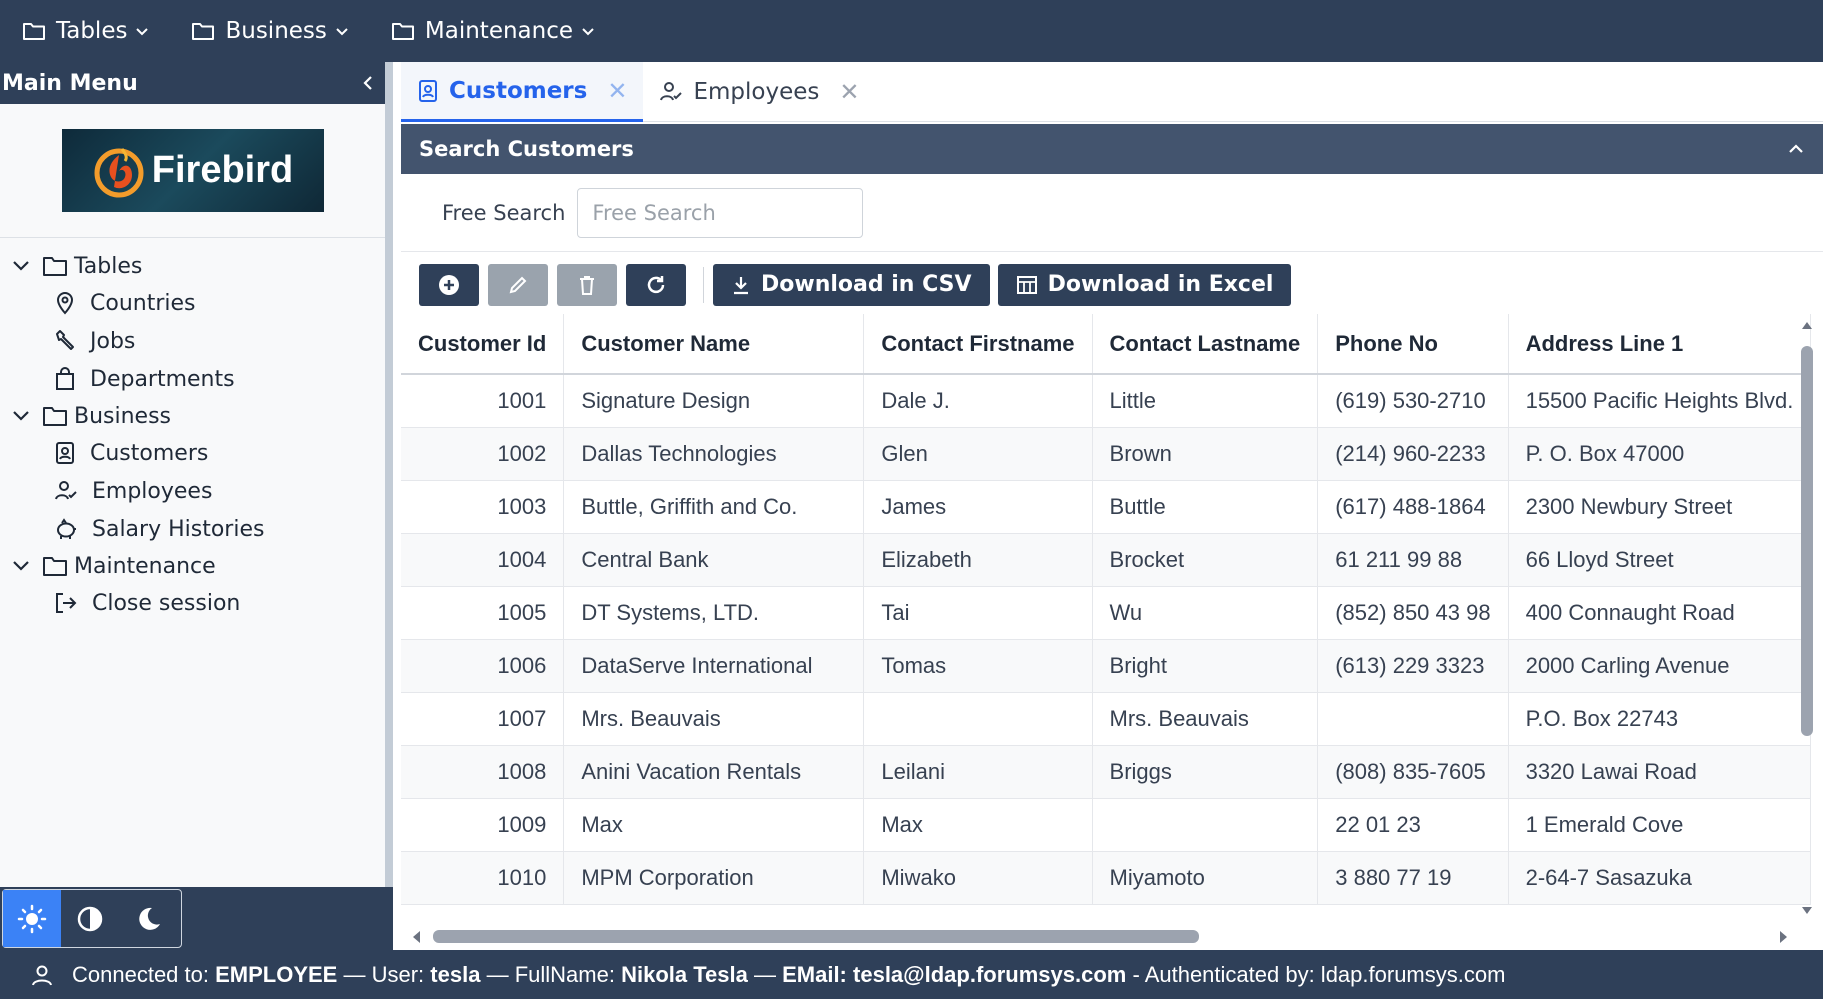  I want to click on cell-customer-name: Max, so click(714, 825).